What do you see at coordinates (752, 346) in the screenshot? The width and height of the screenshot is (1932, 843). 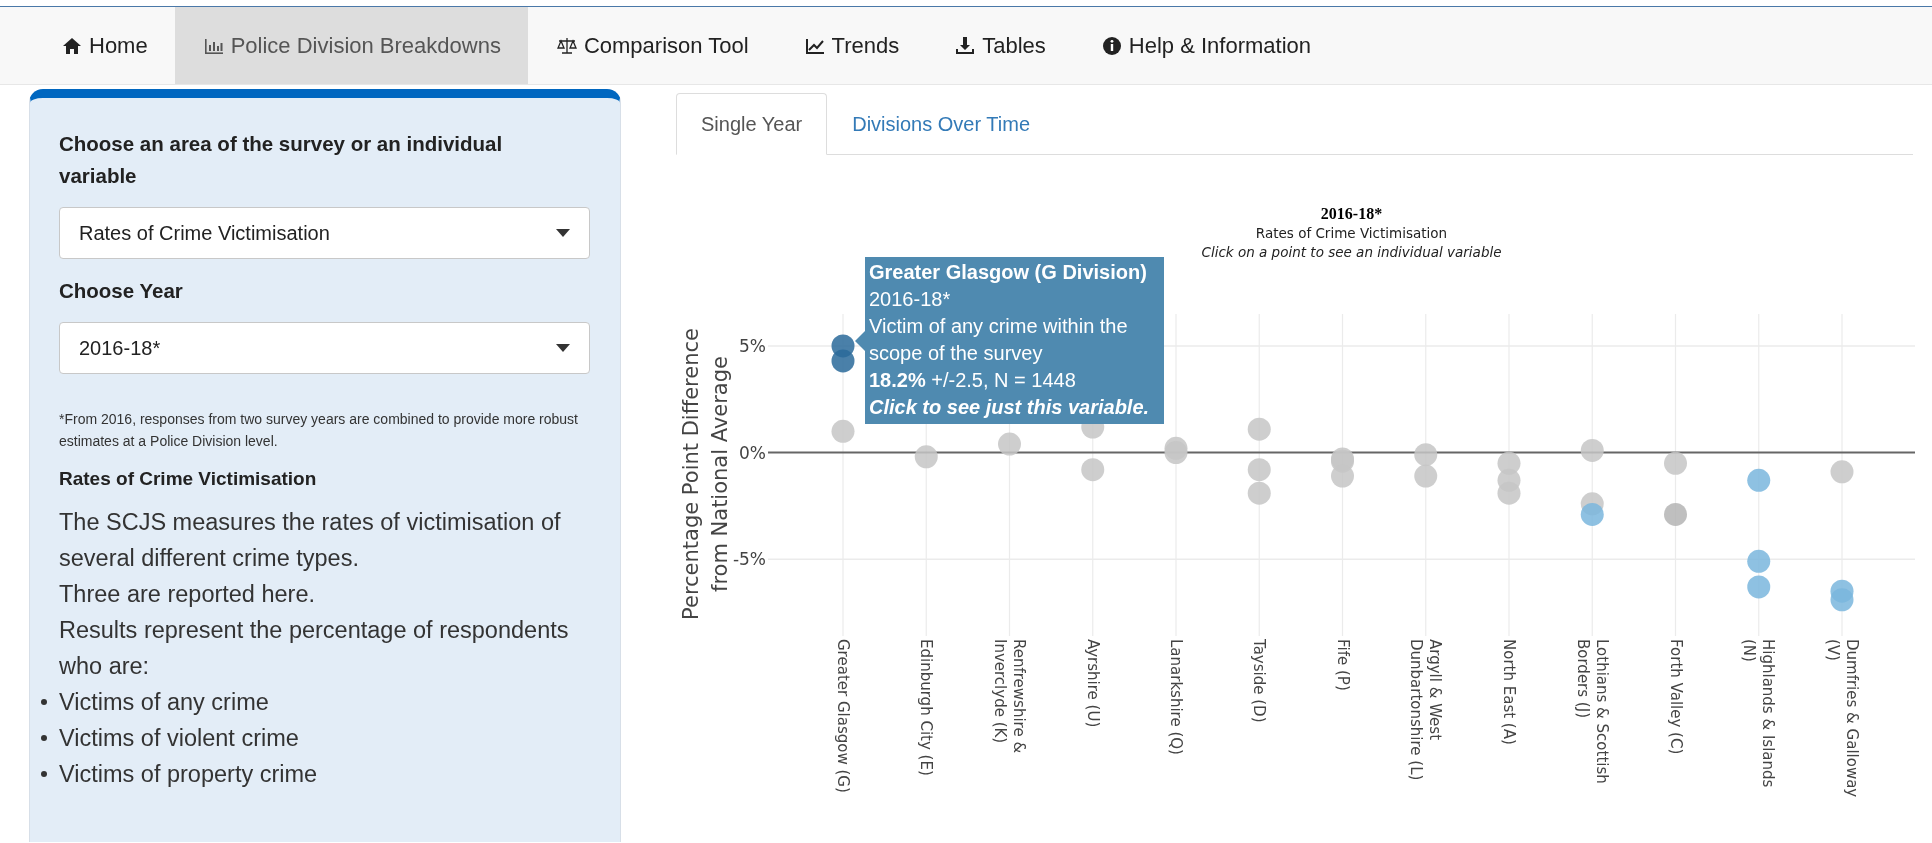 I see `axis-tick-label: 5%` at bounding box center [752, 346].